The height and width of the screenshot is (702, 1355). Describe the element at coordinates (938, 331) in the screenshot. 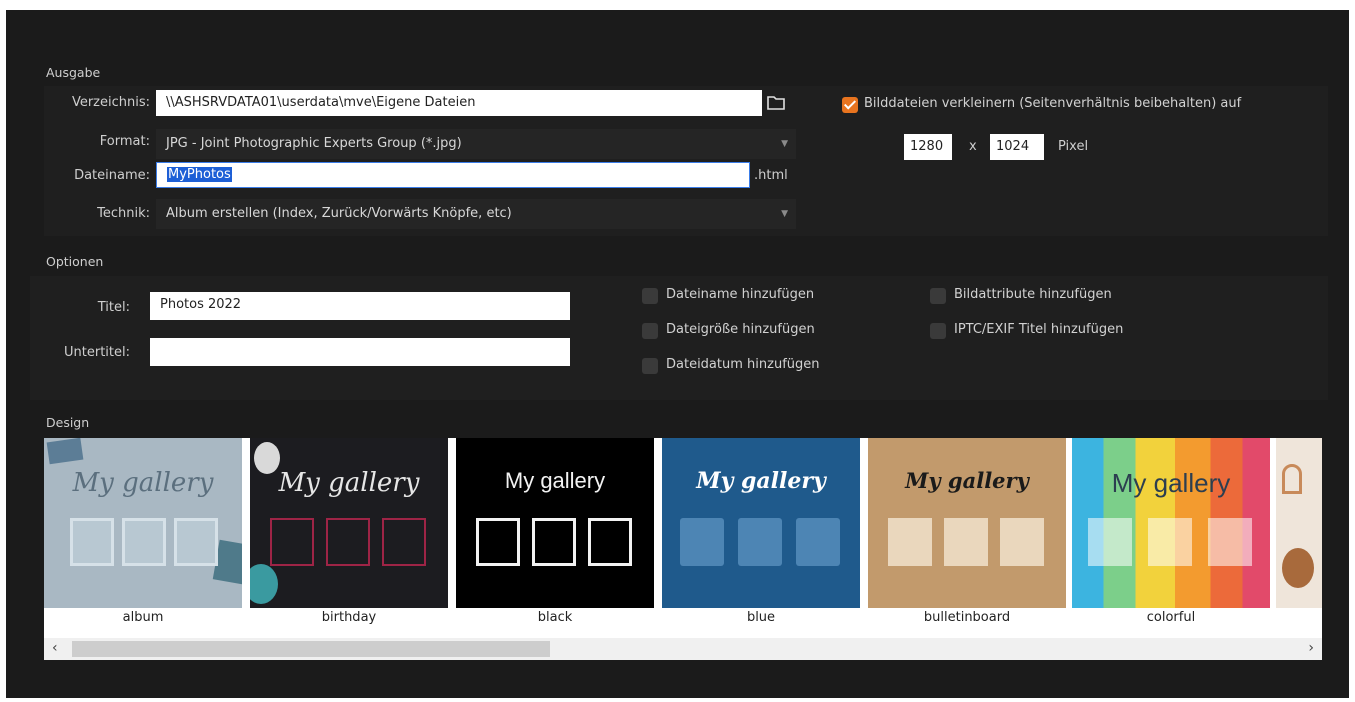

I see `add-iptc-title-checkbox` at that location.